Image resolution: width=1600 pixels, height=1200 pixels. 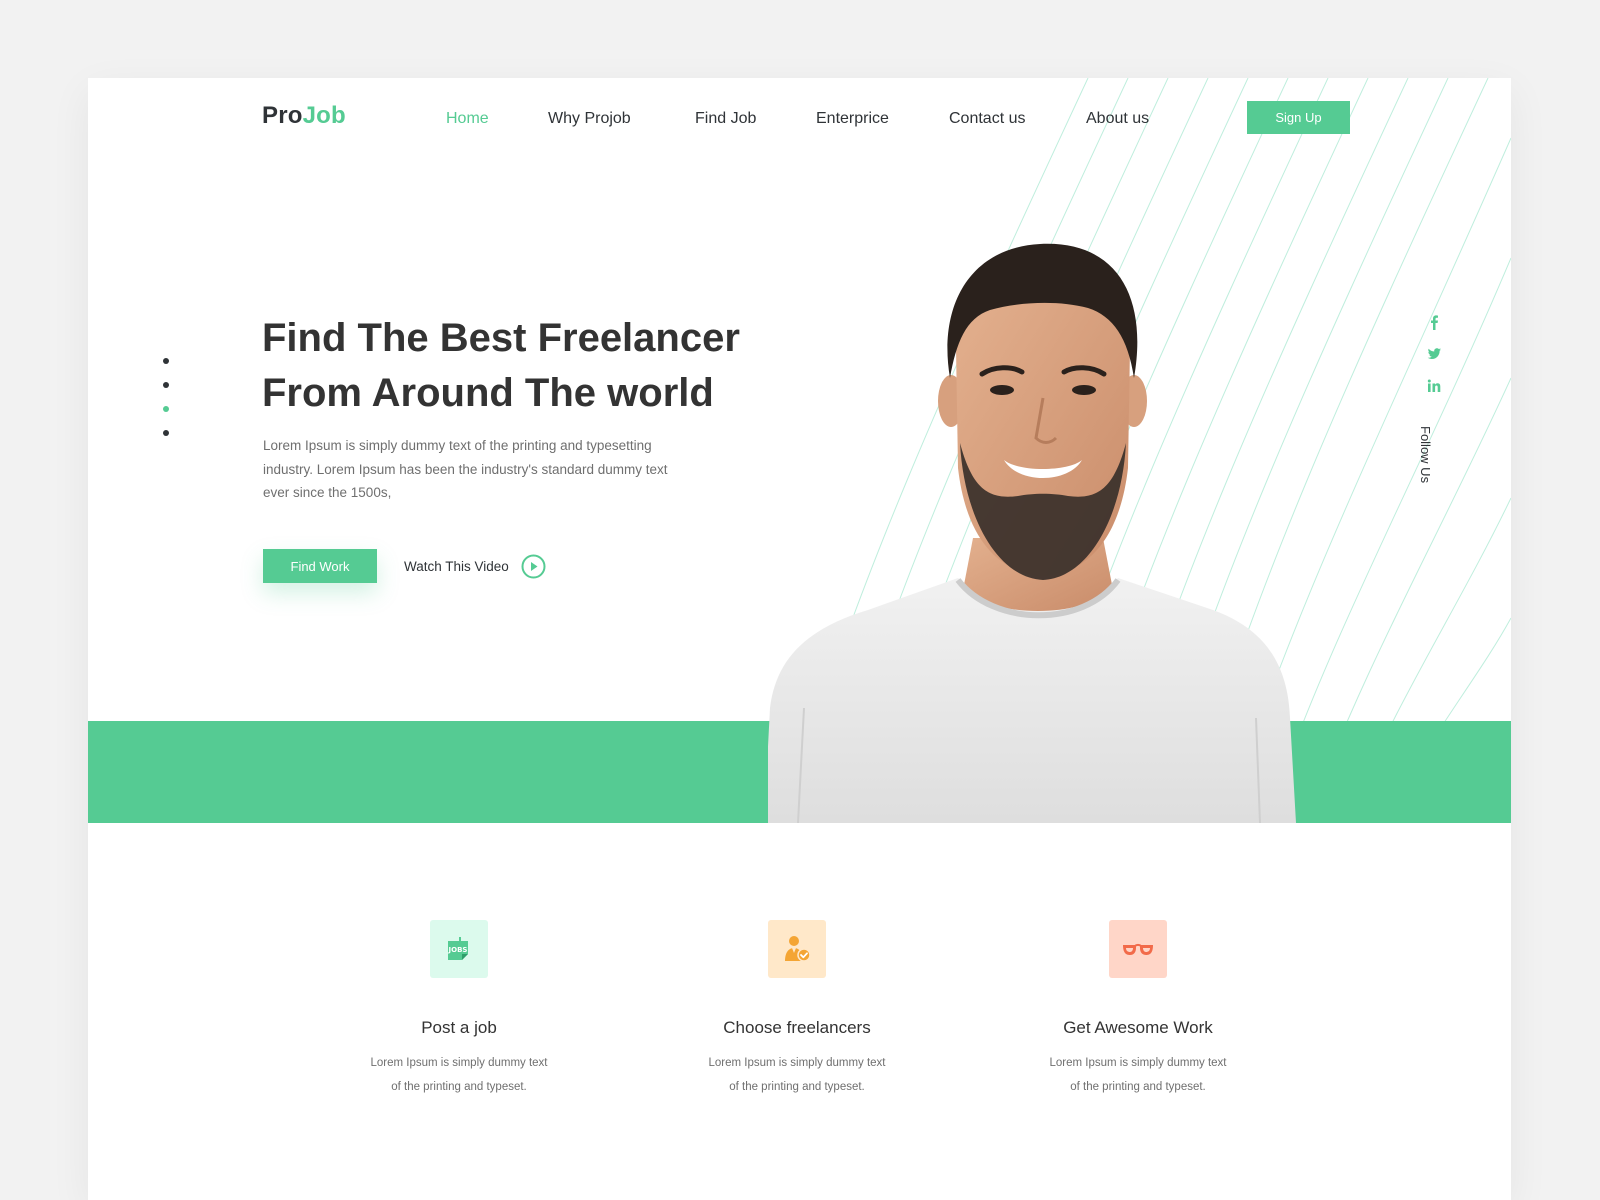 I want to click on brand-logo: ProJob, so click(x=304, y=116).